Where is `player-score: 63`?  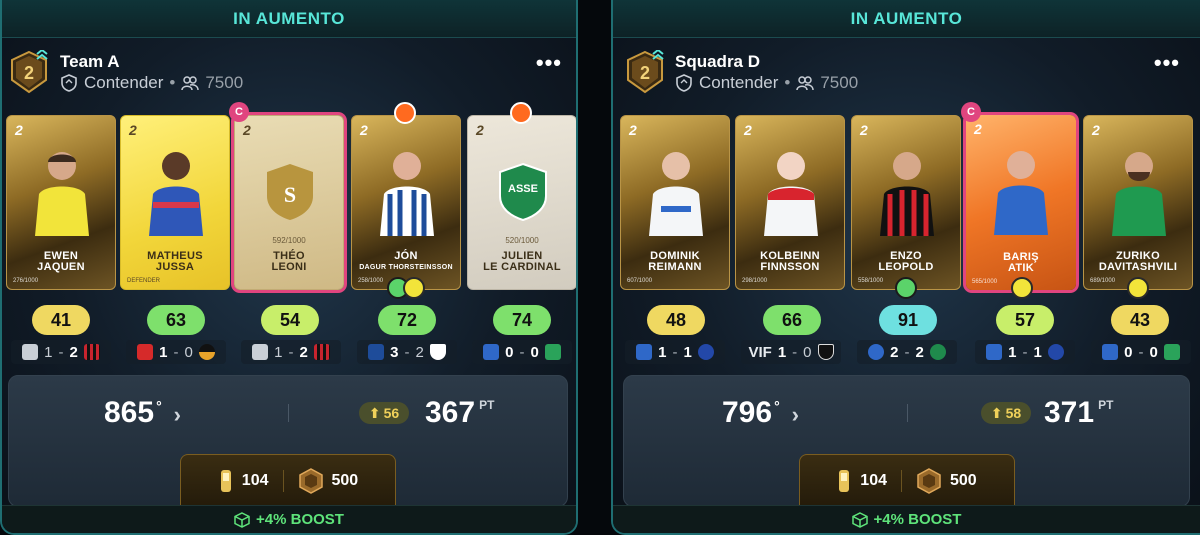
player-score: 63 is located at coordinates (176, 320).